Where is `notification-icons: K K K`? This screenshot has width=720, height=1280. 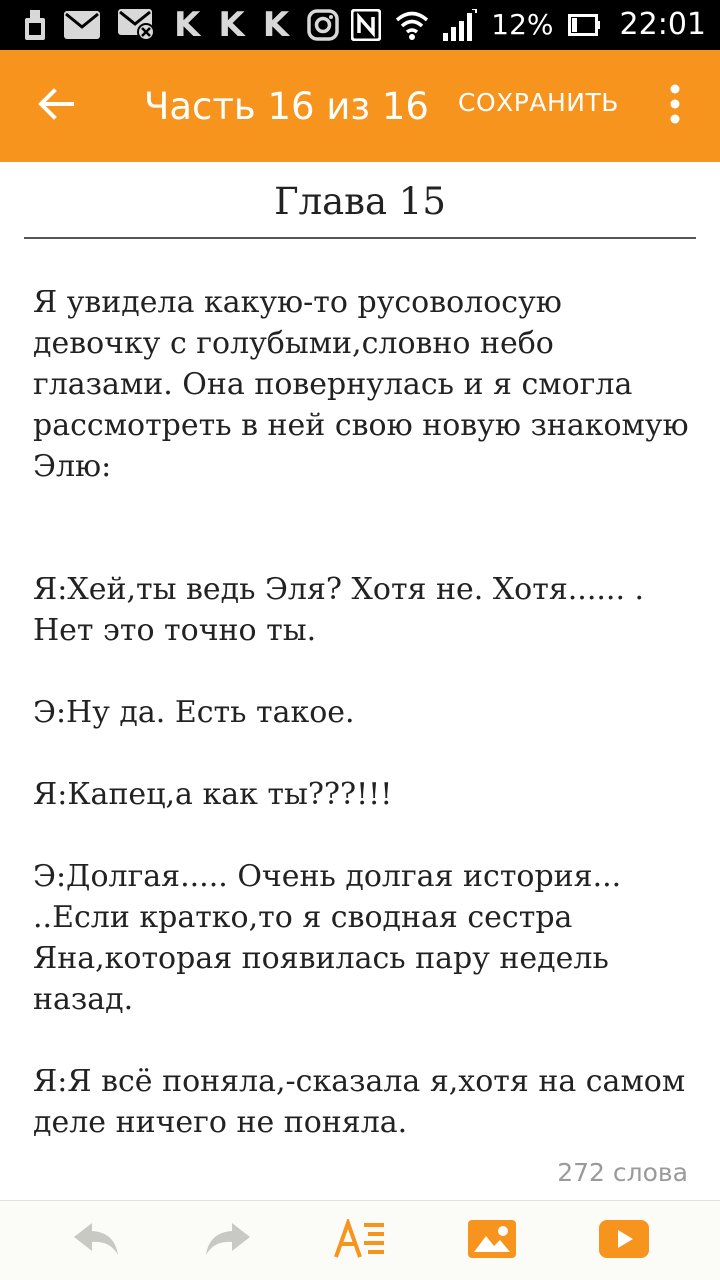 notification-icons: K K K is located at coordinates (187, 25).